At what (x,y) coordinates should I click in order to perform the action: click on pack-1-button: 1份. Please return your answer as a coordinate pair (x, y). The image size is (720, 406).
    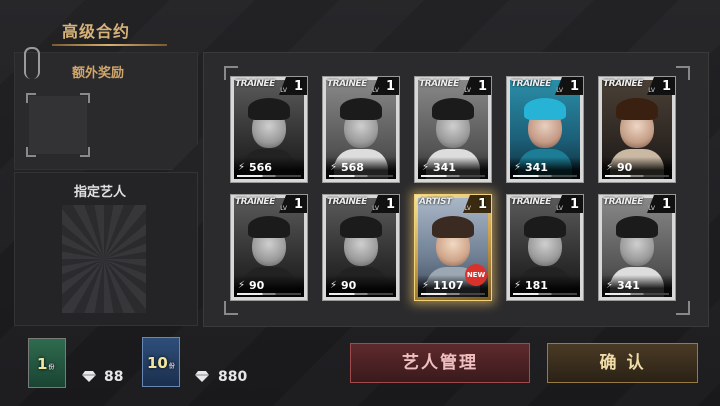
    Looking at the image, I should click on (47, 363).